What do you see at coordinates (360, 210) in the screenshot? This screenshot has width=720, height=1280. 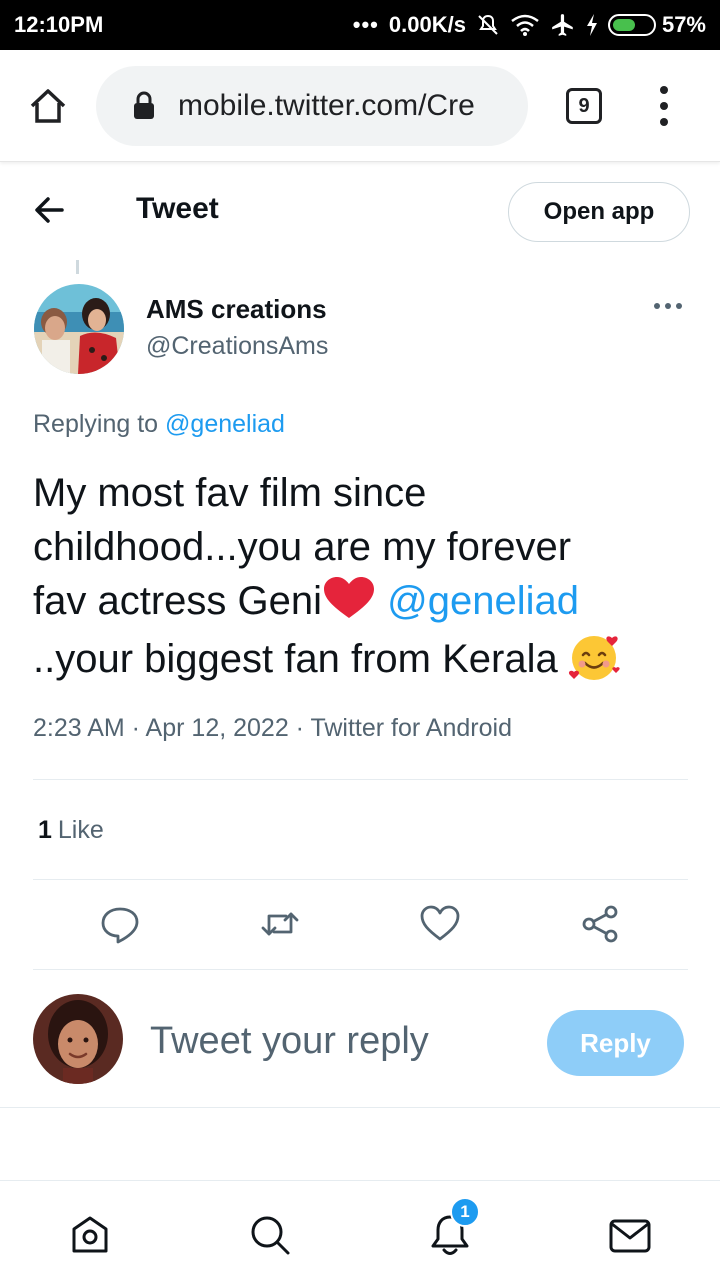 I see `tweet-header: Tweet Open app` at bounding box center [360, 210].